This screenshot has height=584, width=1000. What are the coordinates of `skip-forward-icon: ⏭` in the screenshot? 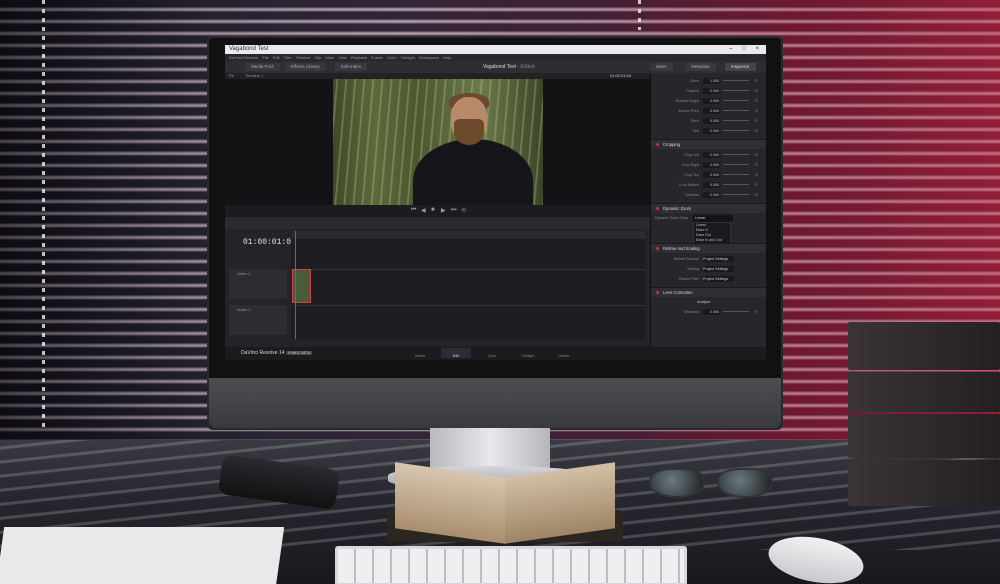 It's located at (453, 210).